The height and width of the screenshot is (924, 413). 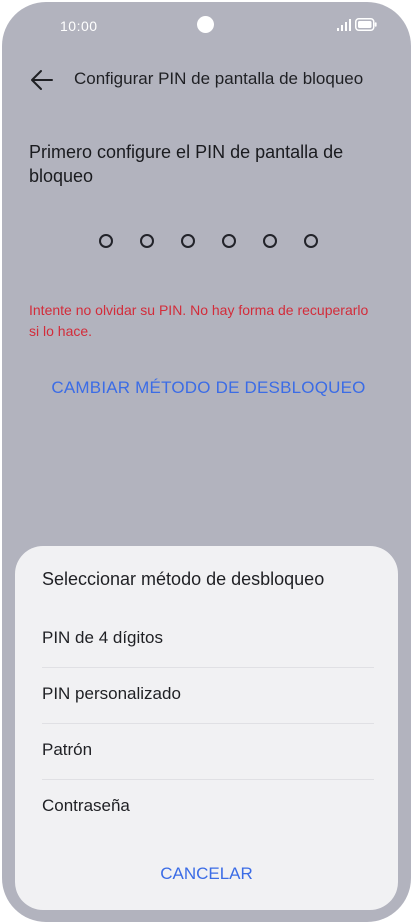 What do you see at coordinates (102, 637) in the screenshot?
I see `option-label: PIN de 4 dígitos` at bounding box center [102, 637].